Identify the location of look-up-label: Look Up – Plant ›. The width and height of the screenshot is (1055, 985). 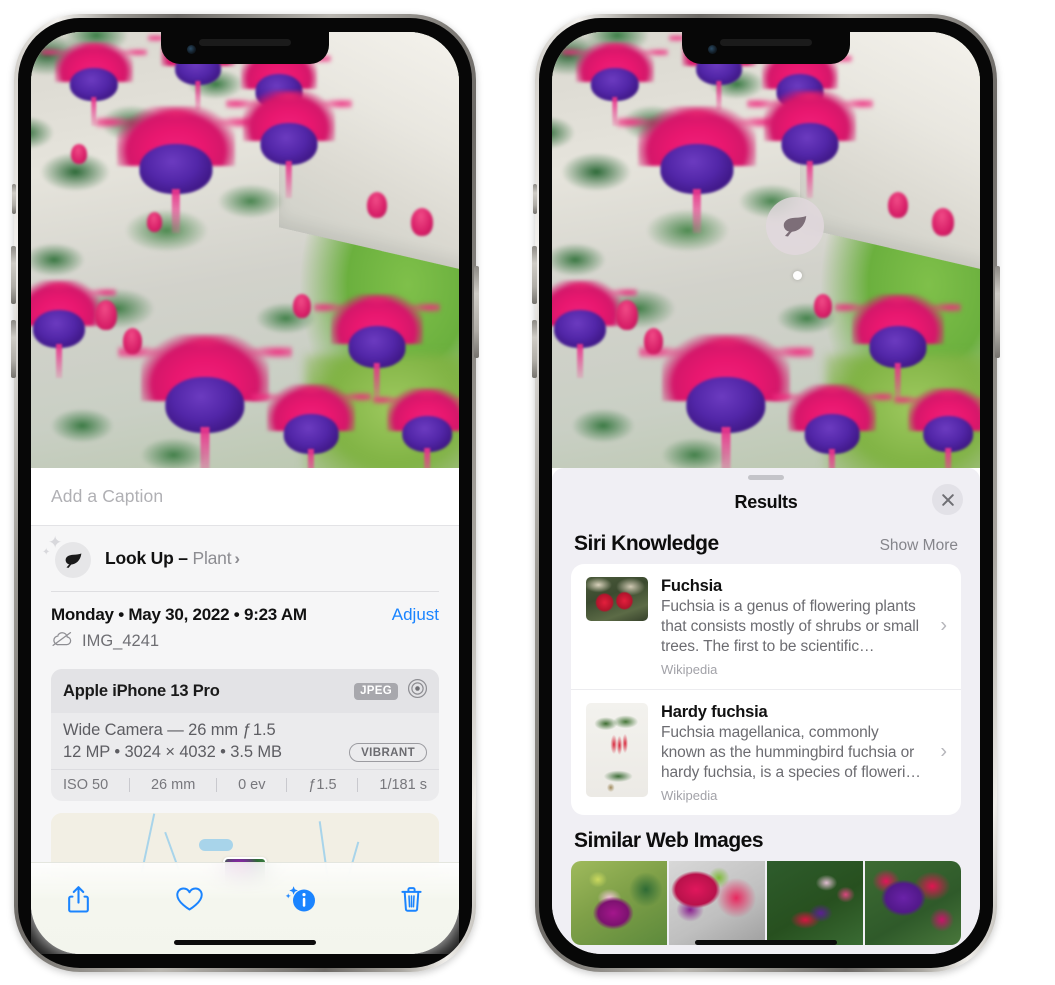
(172, 558).